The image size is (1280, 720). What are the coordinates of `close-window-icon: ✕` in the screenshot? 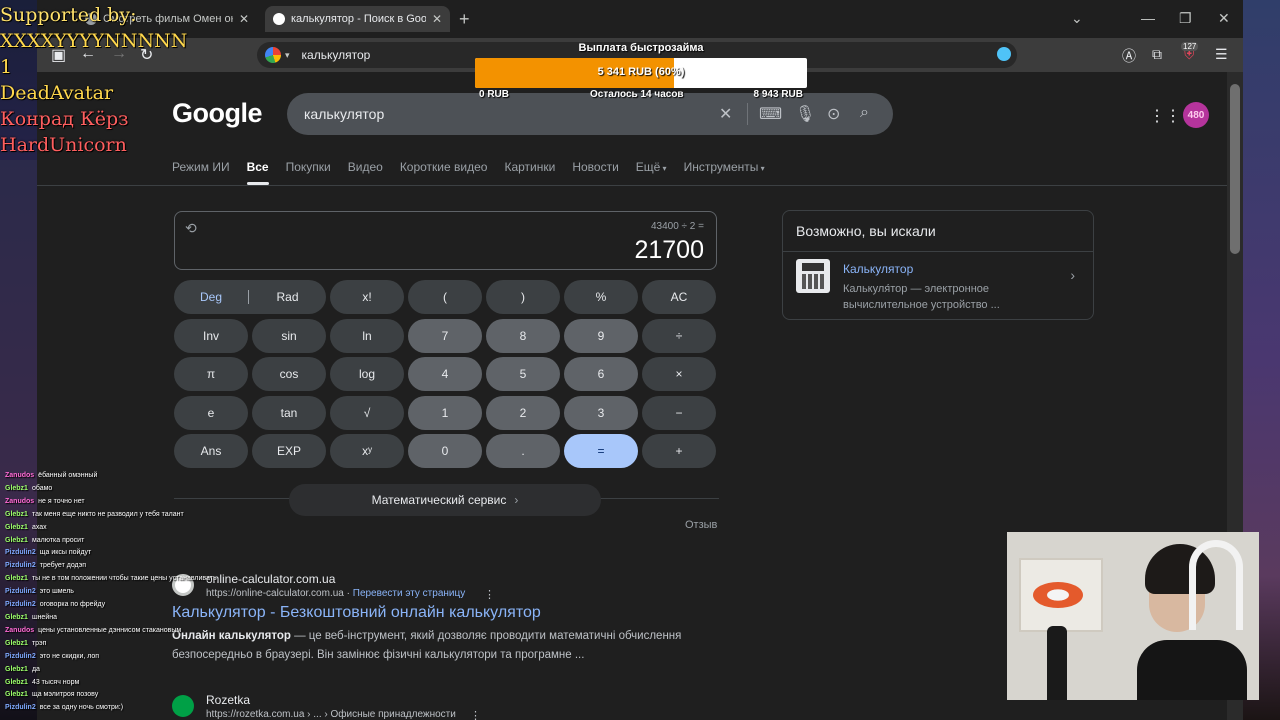 It's located at (1224, 18).